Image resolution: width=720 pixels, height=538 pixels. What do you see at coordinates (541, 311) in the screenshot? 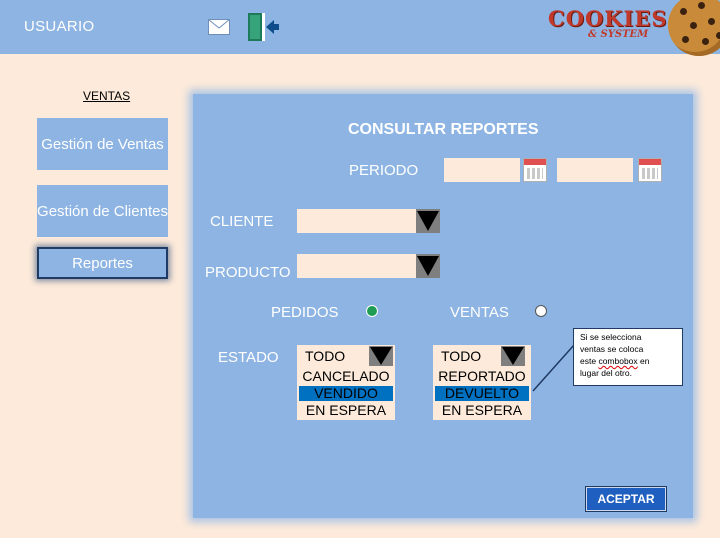
I see `ventas-radio` at bounding box center [541, 311].